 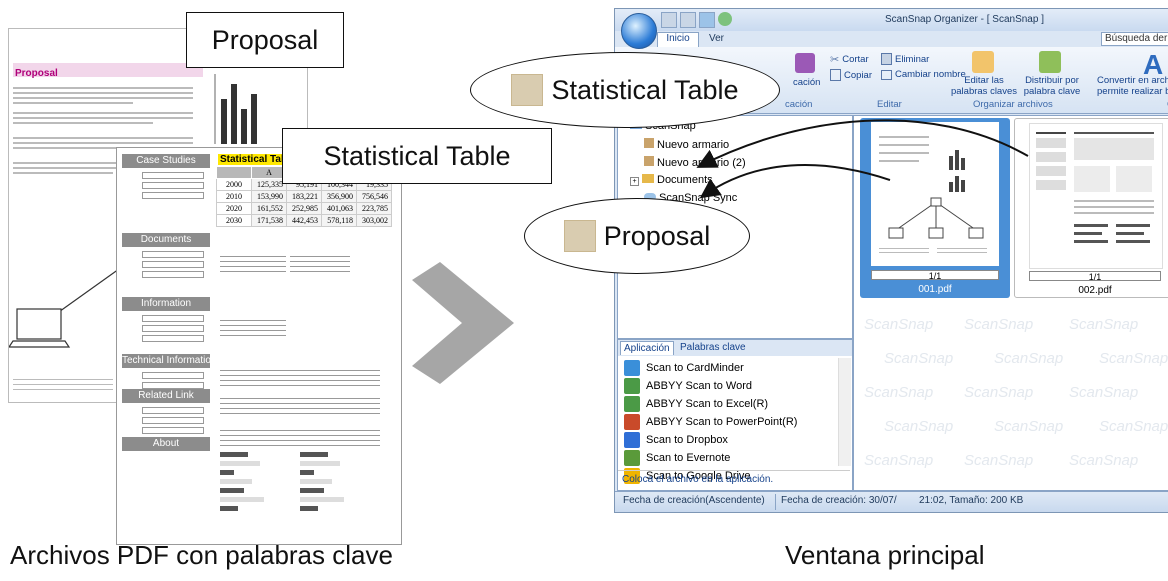 I want to click on app-orb-button, so click(x=639, y=31).